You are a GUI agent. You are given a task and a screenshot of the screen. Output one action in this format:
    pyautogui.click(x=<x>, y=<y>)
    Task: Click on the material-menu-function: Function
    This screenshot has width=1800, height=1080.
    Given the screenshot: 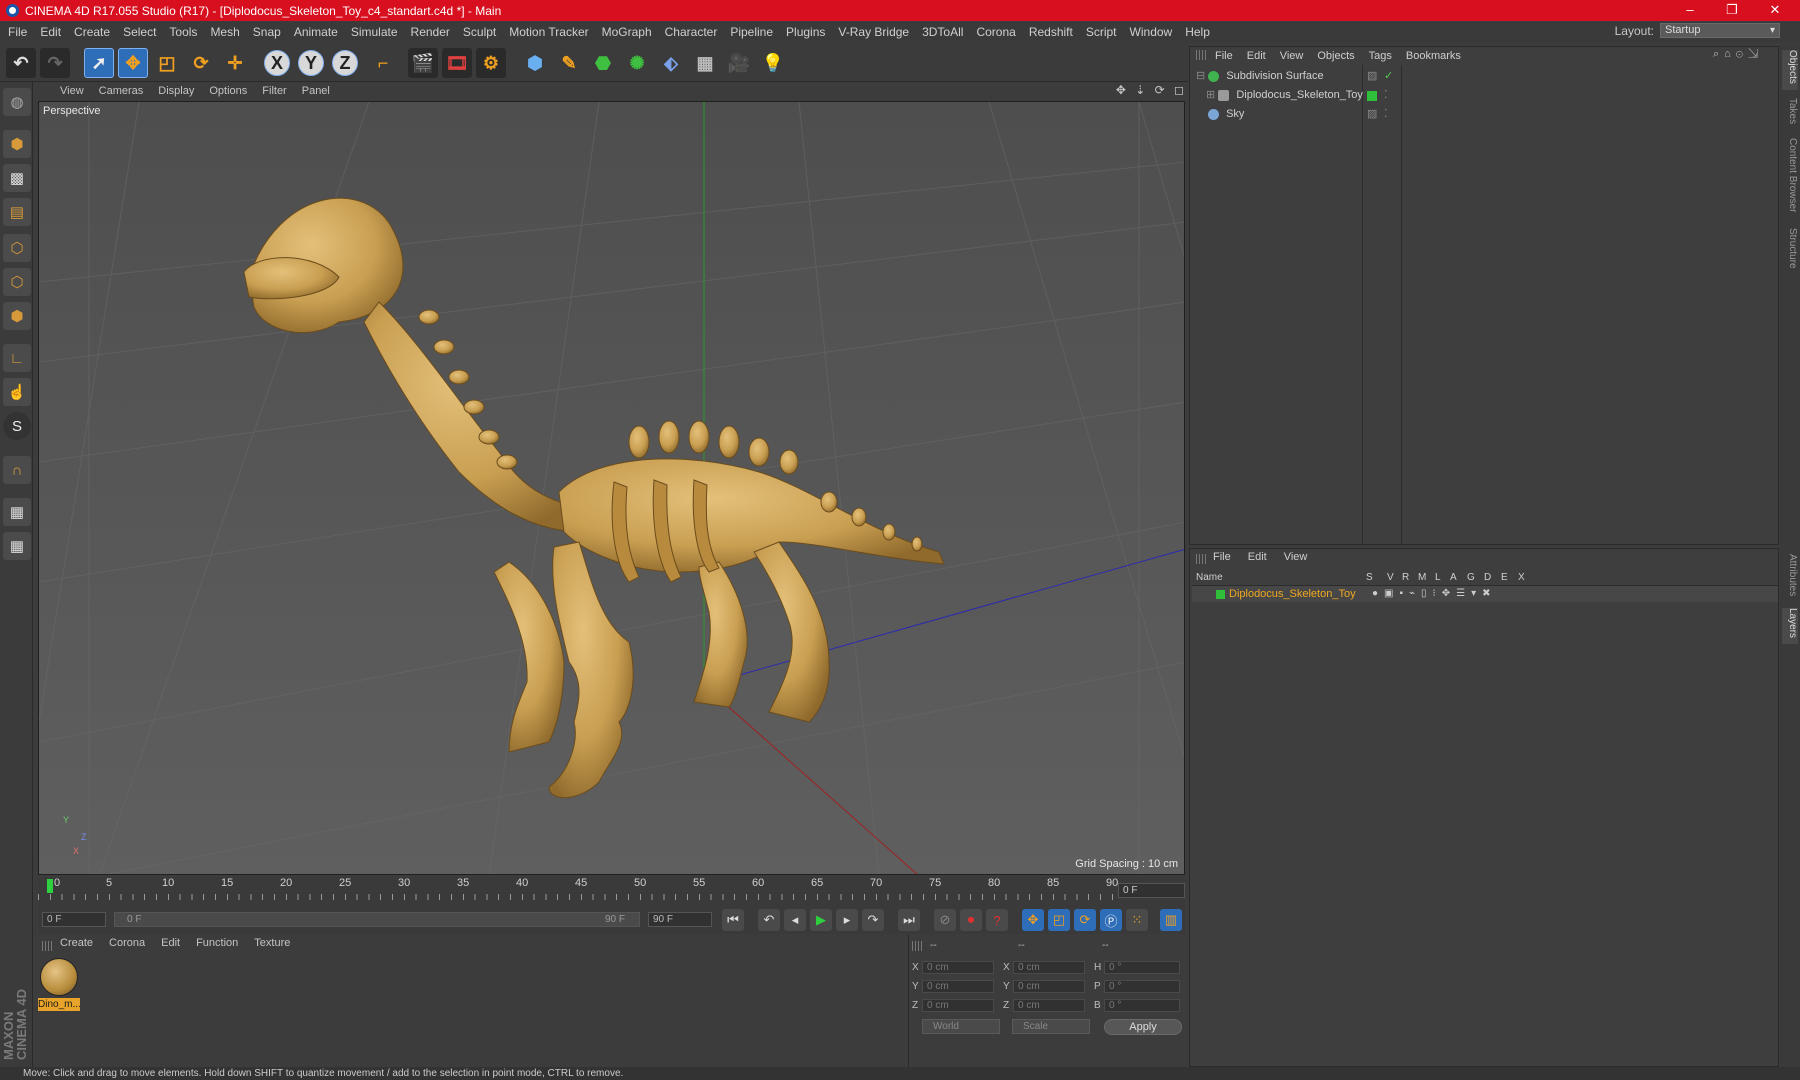 What is the action you would take?
    pyautogui.click(x=217, y=943)
    